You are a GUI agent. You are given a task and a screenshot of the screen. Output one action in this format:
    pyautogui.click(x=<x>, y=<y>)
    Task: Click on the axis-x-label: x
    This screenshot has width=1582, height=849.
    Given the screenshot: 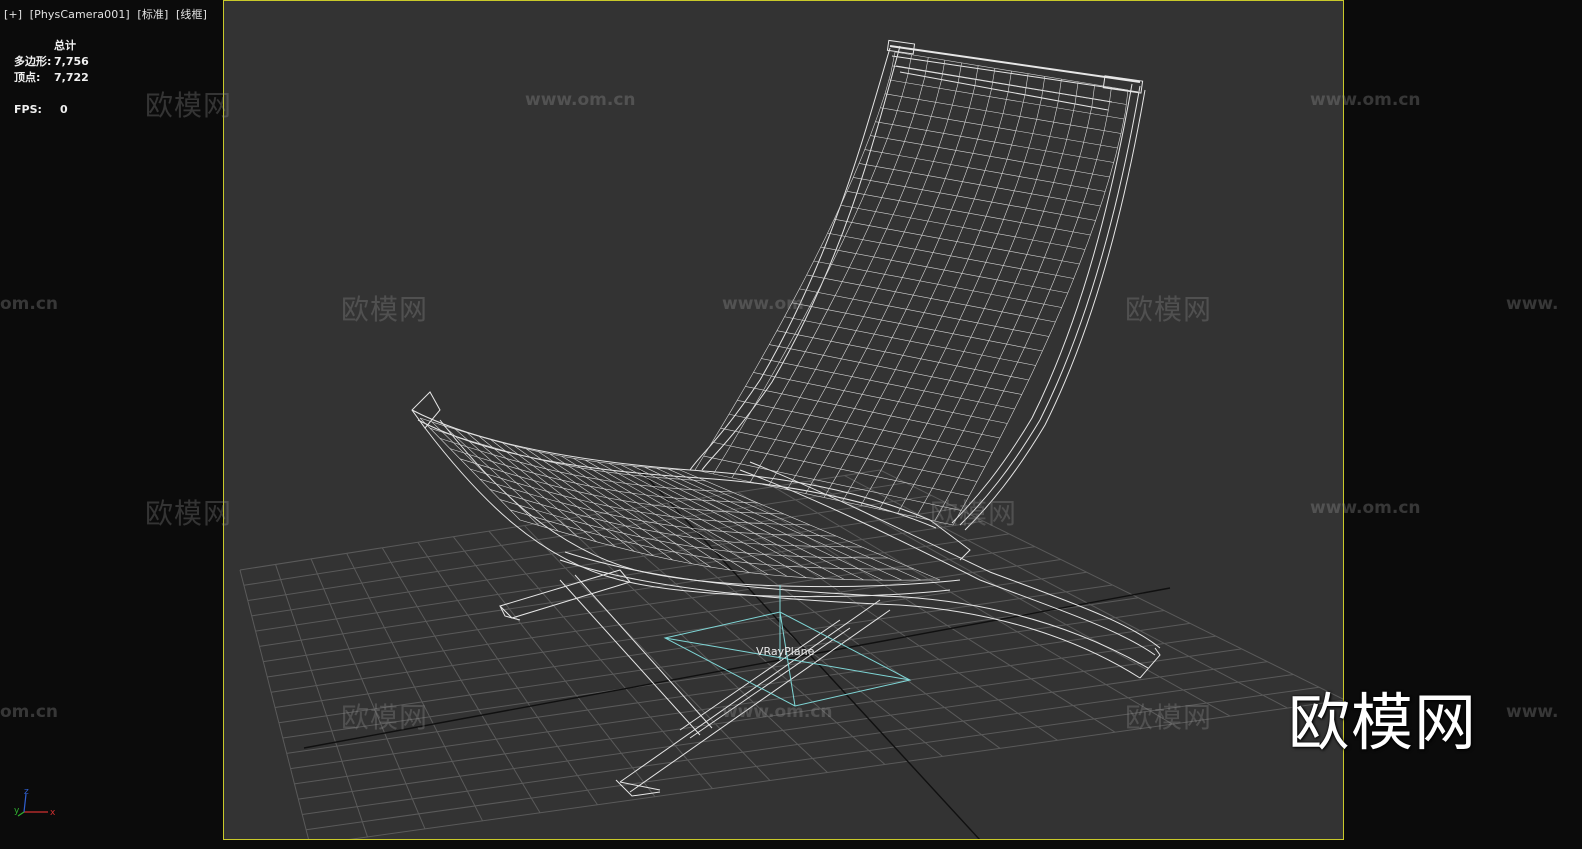 What is the action you would take?
    pyautogui.click(x=53, y=813)
    